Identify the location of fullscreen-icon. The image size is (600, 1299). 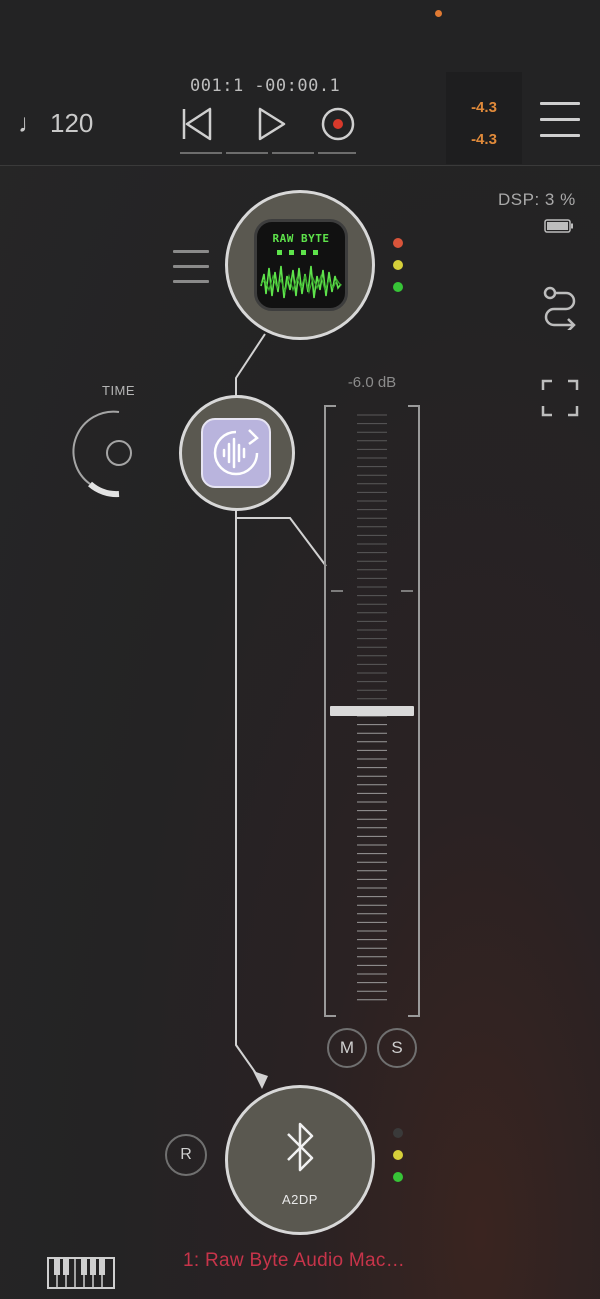
(560, 398).